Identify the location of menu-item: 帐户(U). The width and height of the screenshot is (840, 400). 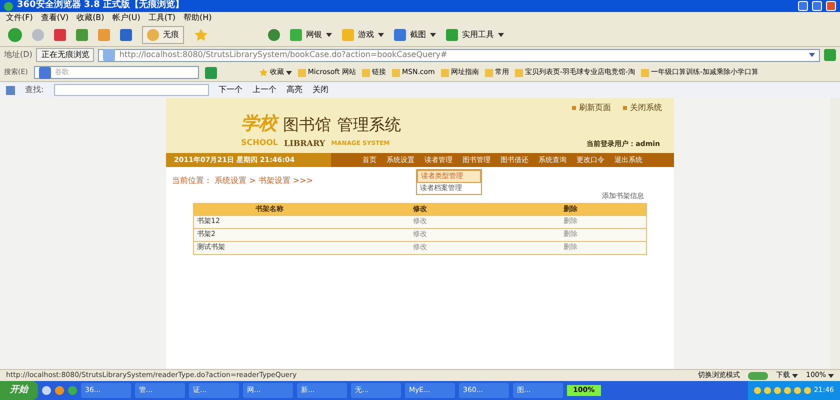
(126, 18).